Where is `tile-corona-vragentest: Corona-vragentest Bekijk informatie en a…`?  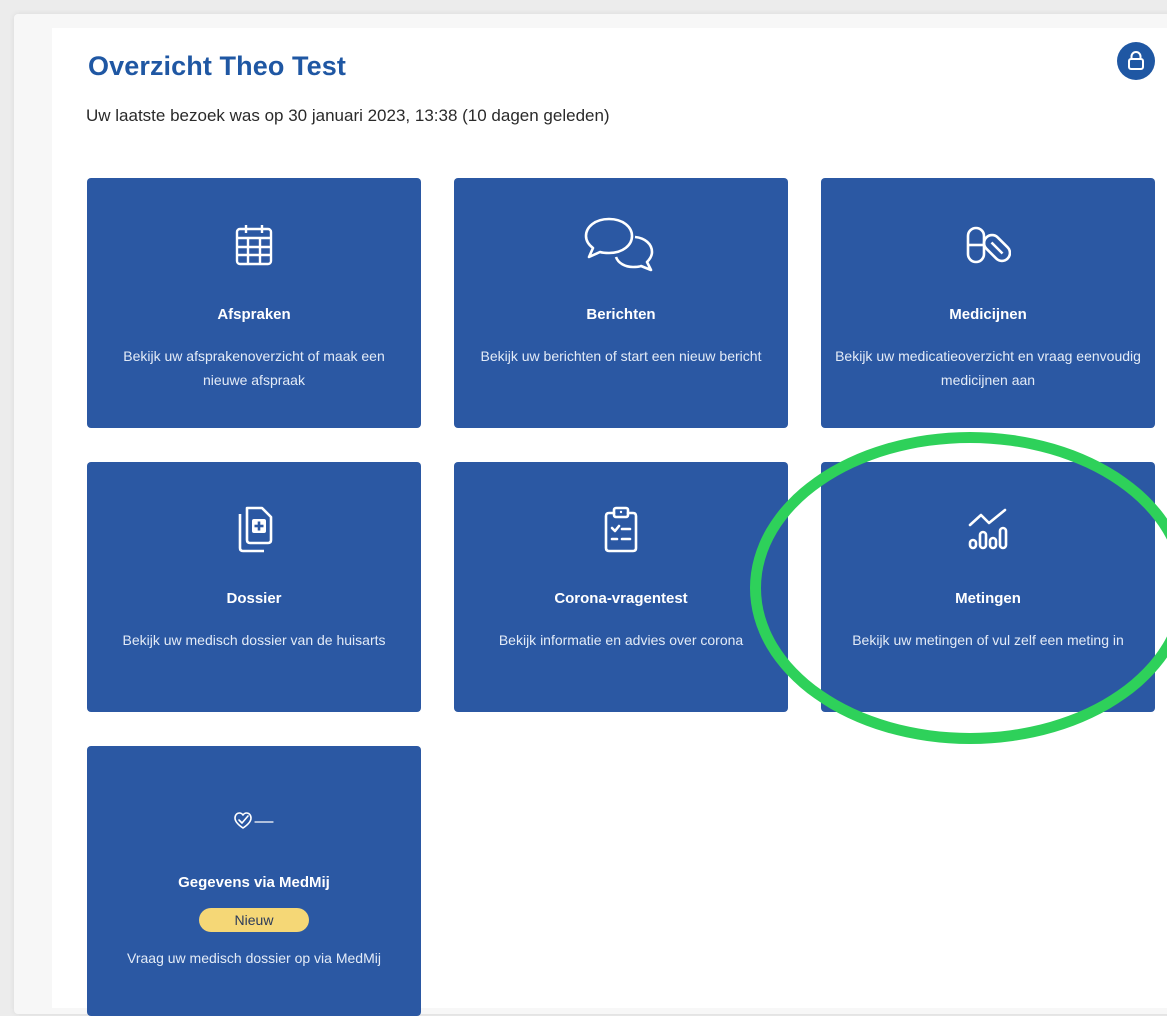 tile-corona-vragentest: Corona-vragentest Bekijk informatie en a… is located at coordinates (621, 587).